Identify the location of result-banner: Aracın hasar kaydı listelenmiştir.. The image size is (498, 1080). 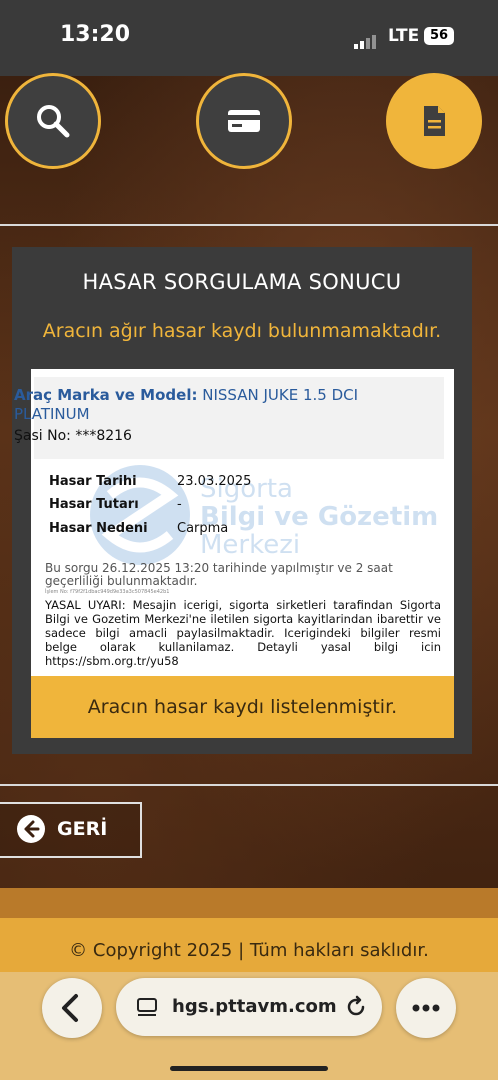
(242, 707).